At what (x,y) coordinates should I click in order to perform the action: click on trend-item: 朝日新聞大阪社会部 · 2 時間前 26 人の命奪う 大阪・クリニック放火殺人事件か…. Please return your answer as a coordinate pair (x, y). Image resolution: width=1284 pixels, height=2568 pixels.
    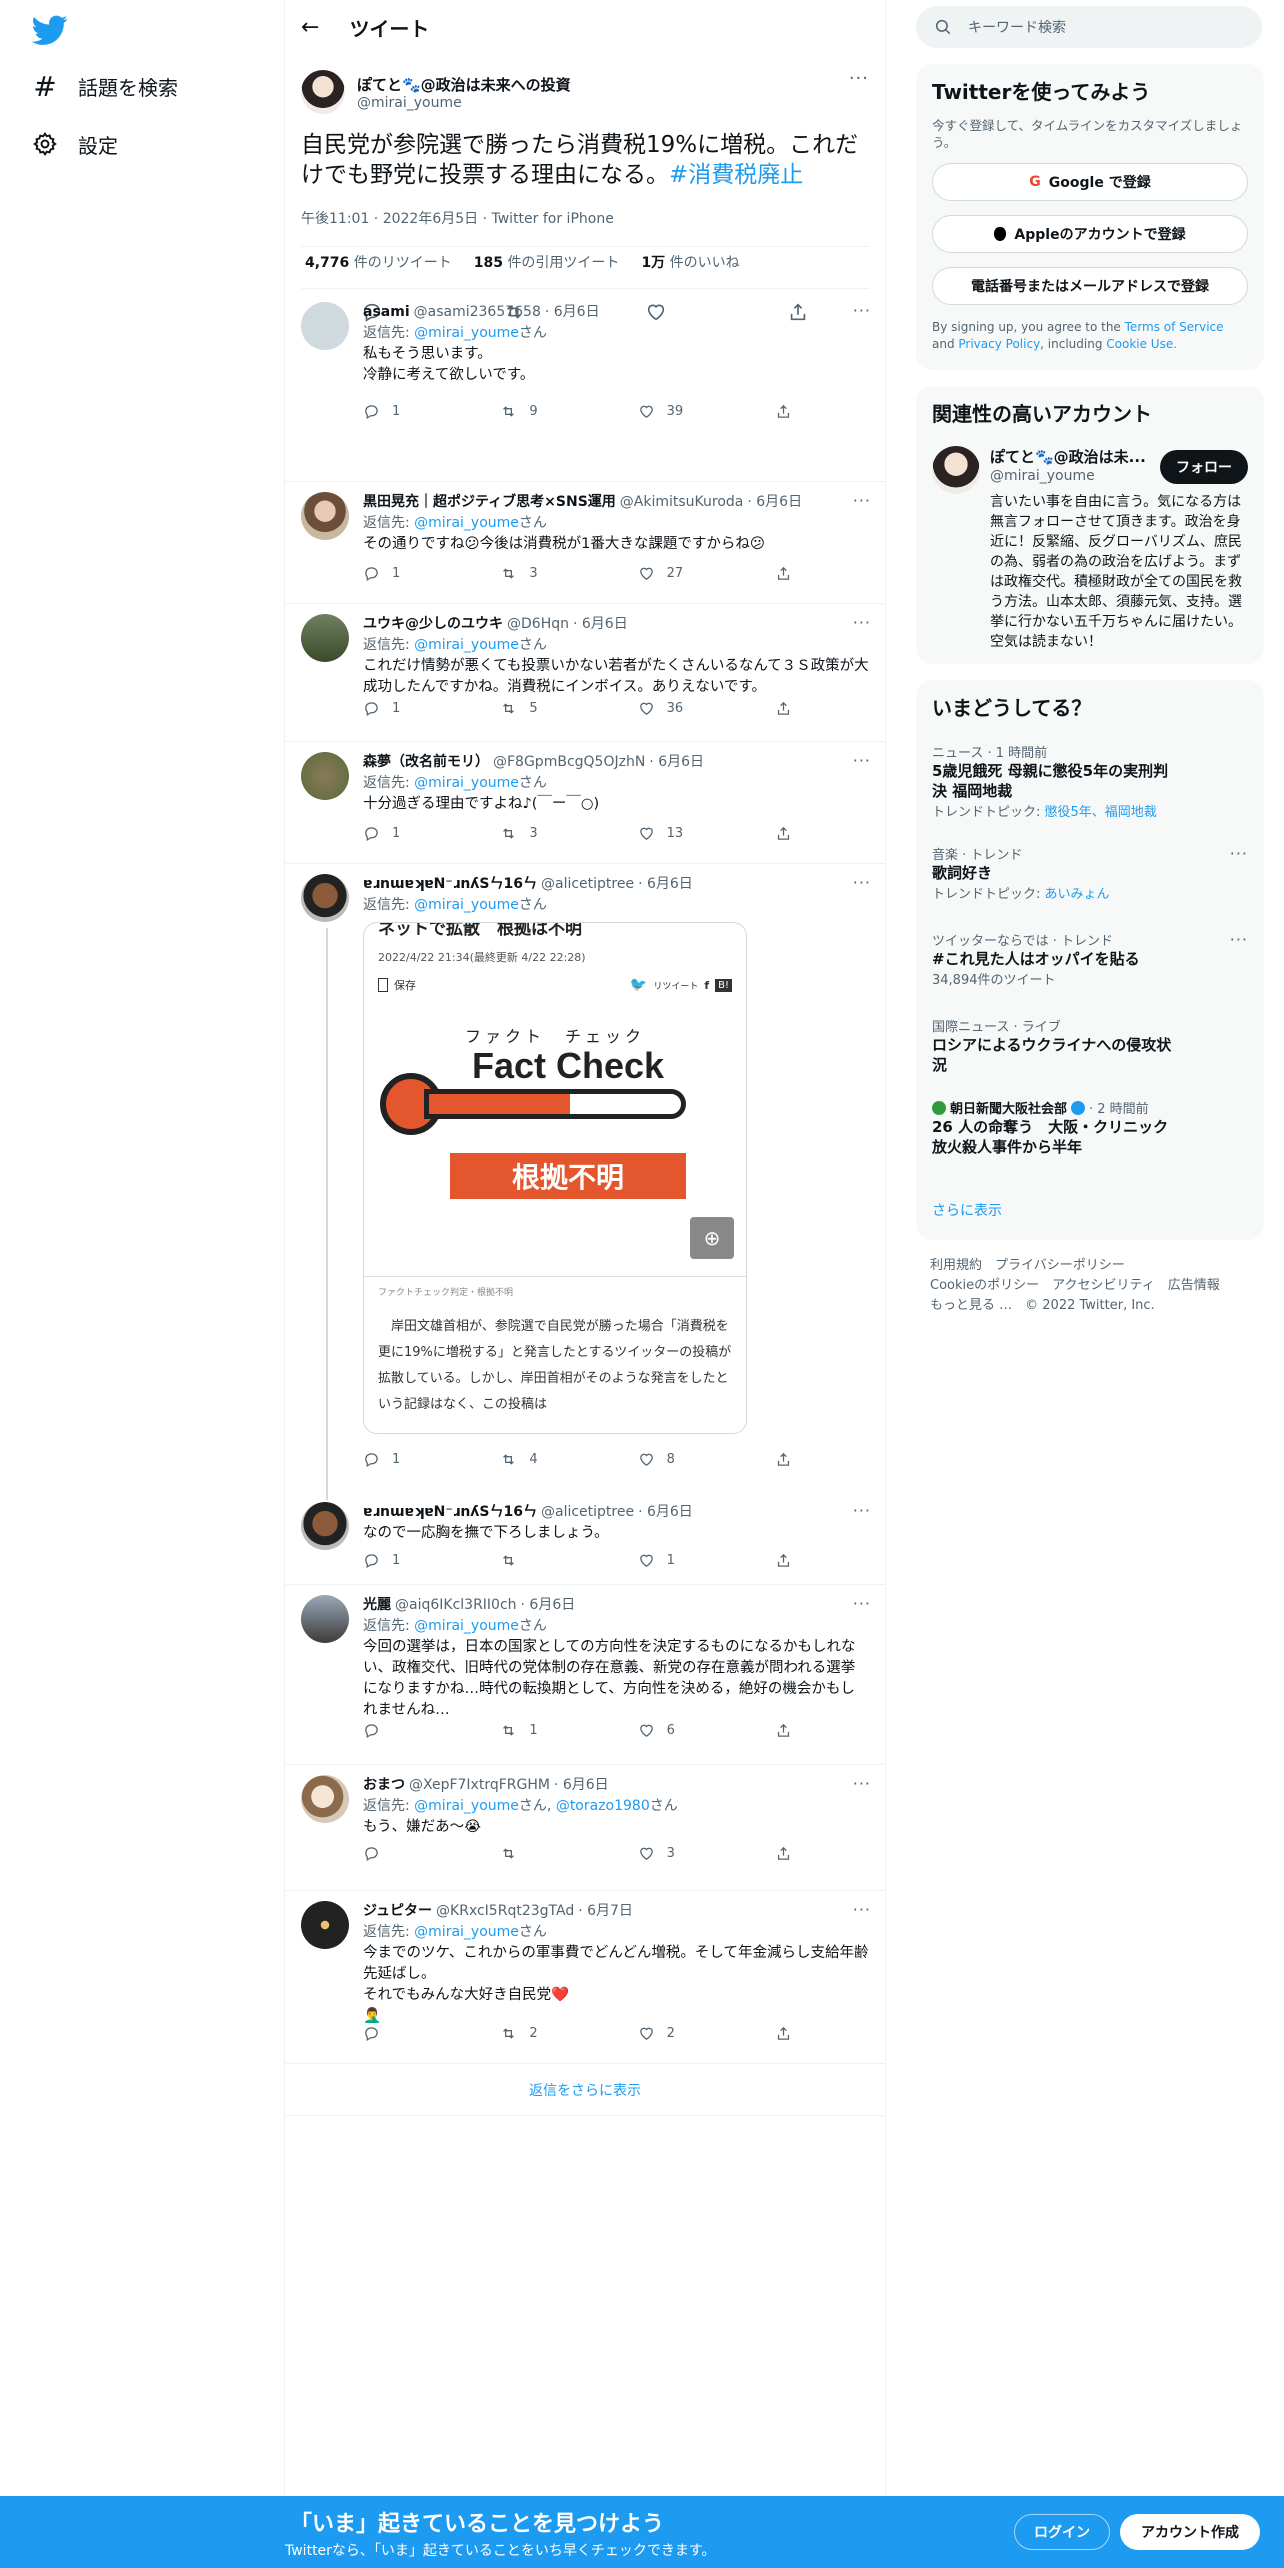
    Looking at the image, I should click on (1090, 1127).